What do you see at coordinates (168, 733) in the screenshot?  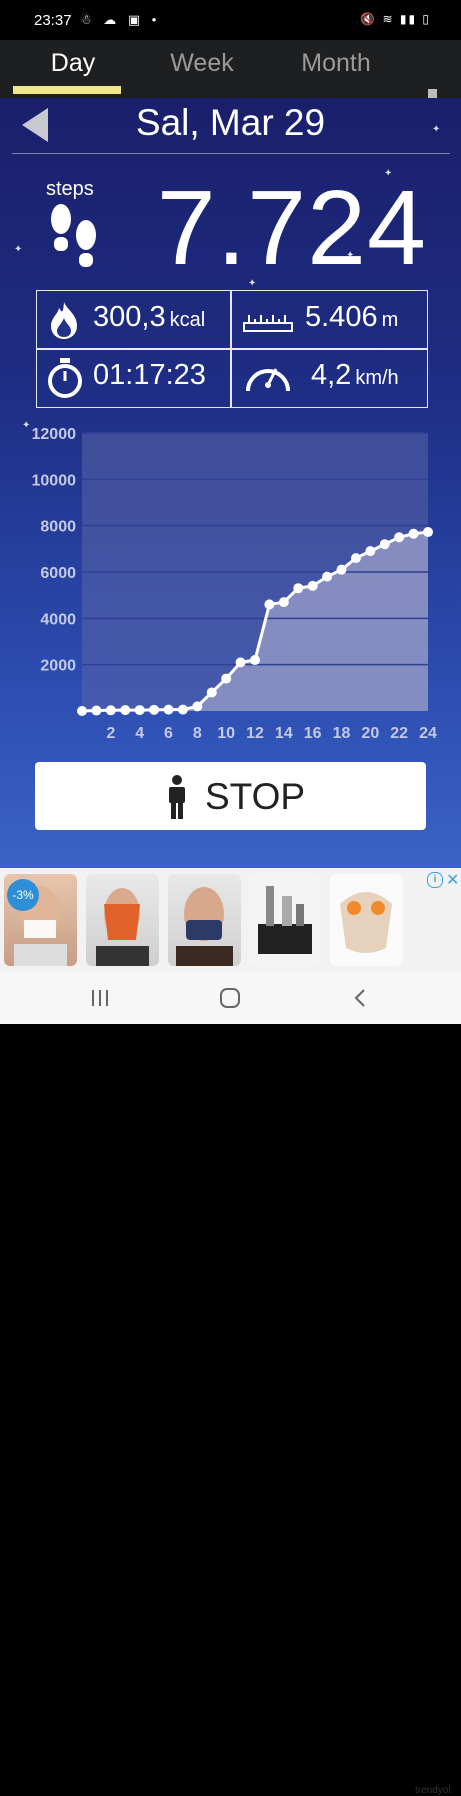 I see `chart-x-tick-label: 6` at bounding box center [168, 733].